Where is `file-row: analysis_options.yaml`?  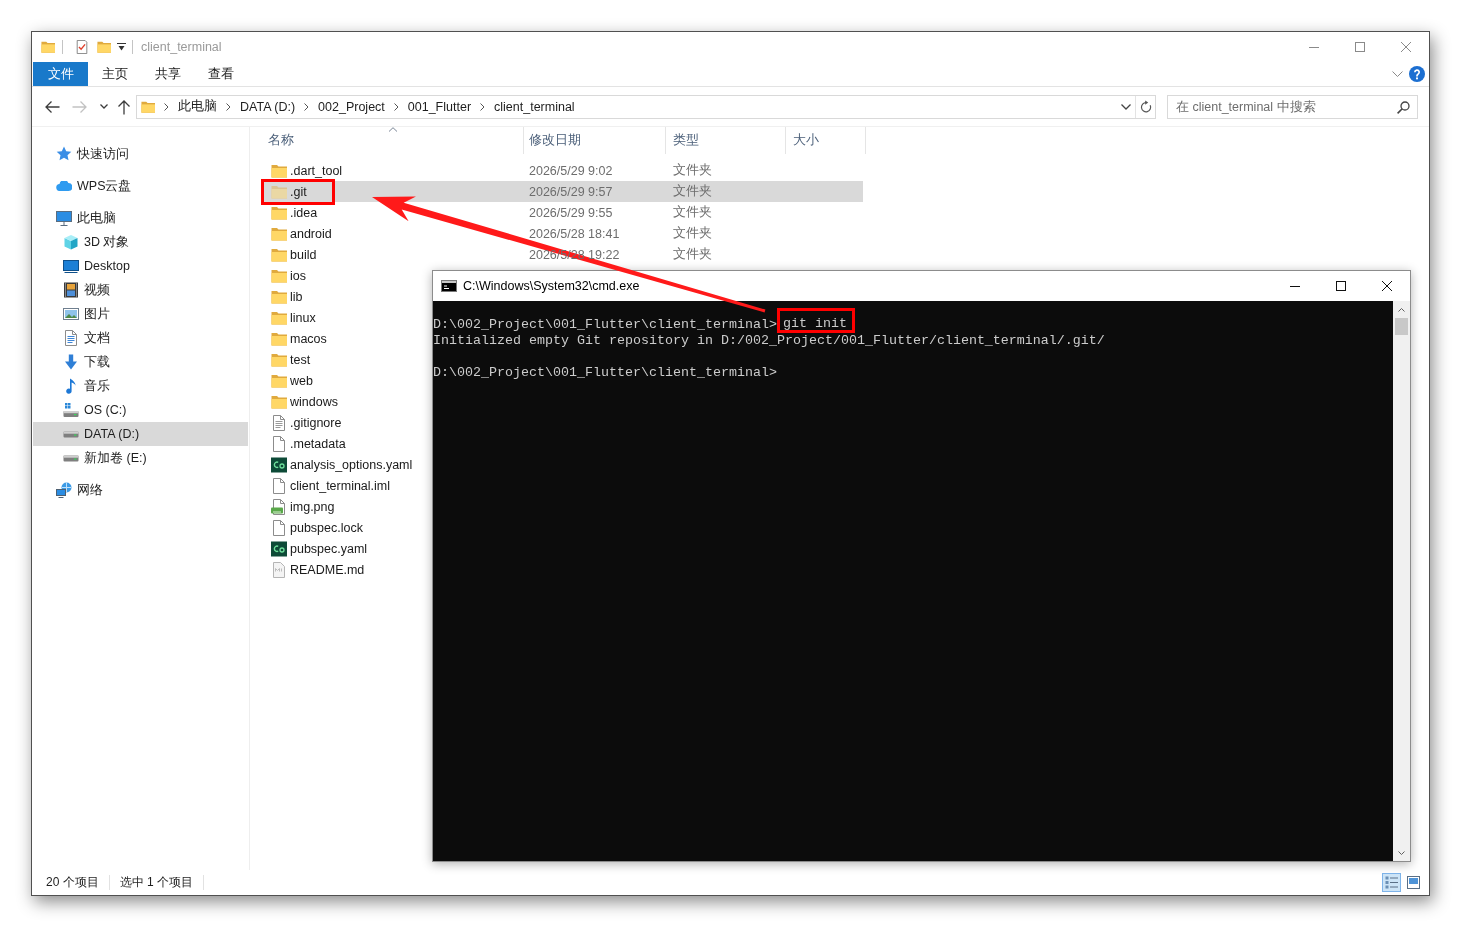 file-row: analysis_options.yaml is located at coordinates (339, 464).